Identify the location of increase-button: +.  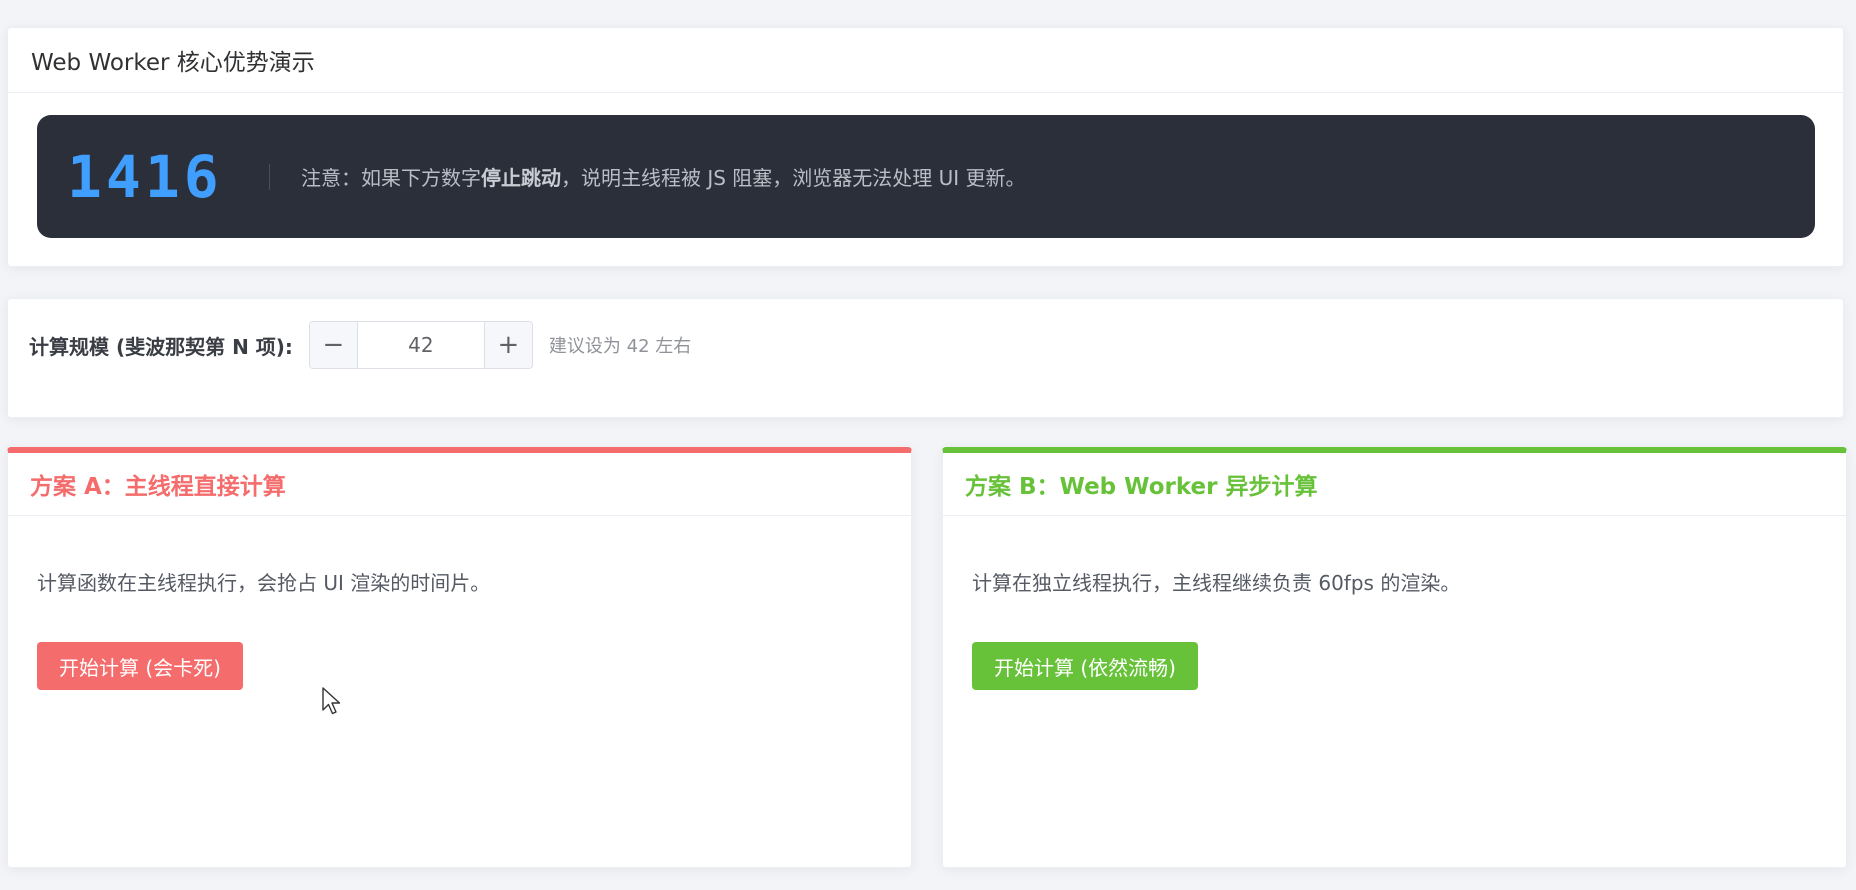
(507, 345).